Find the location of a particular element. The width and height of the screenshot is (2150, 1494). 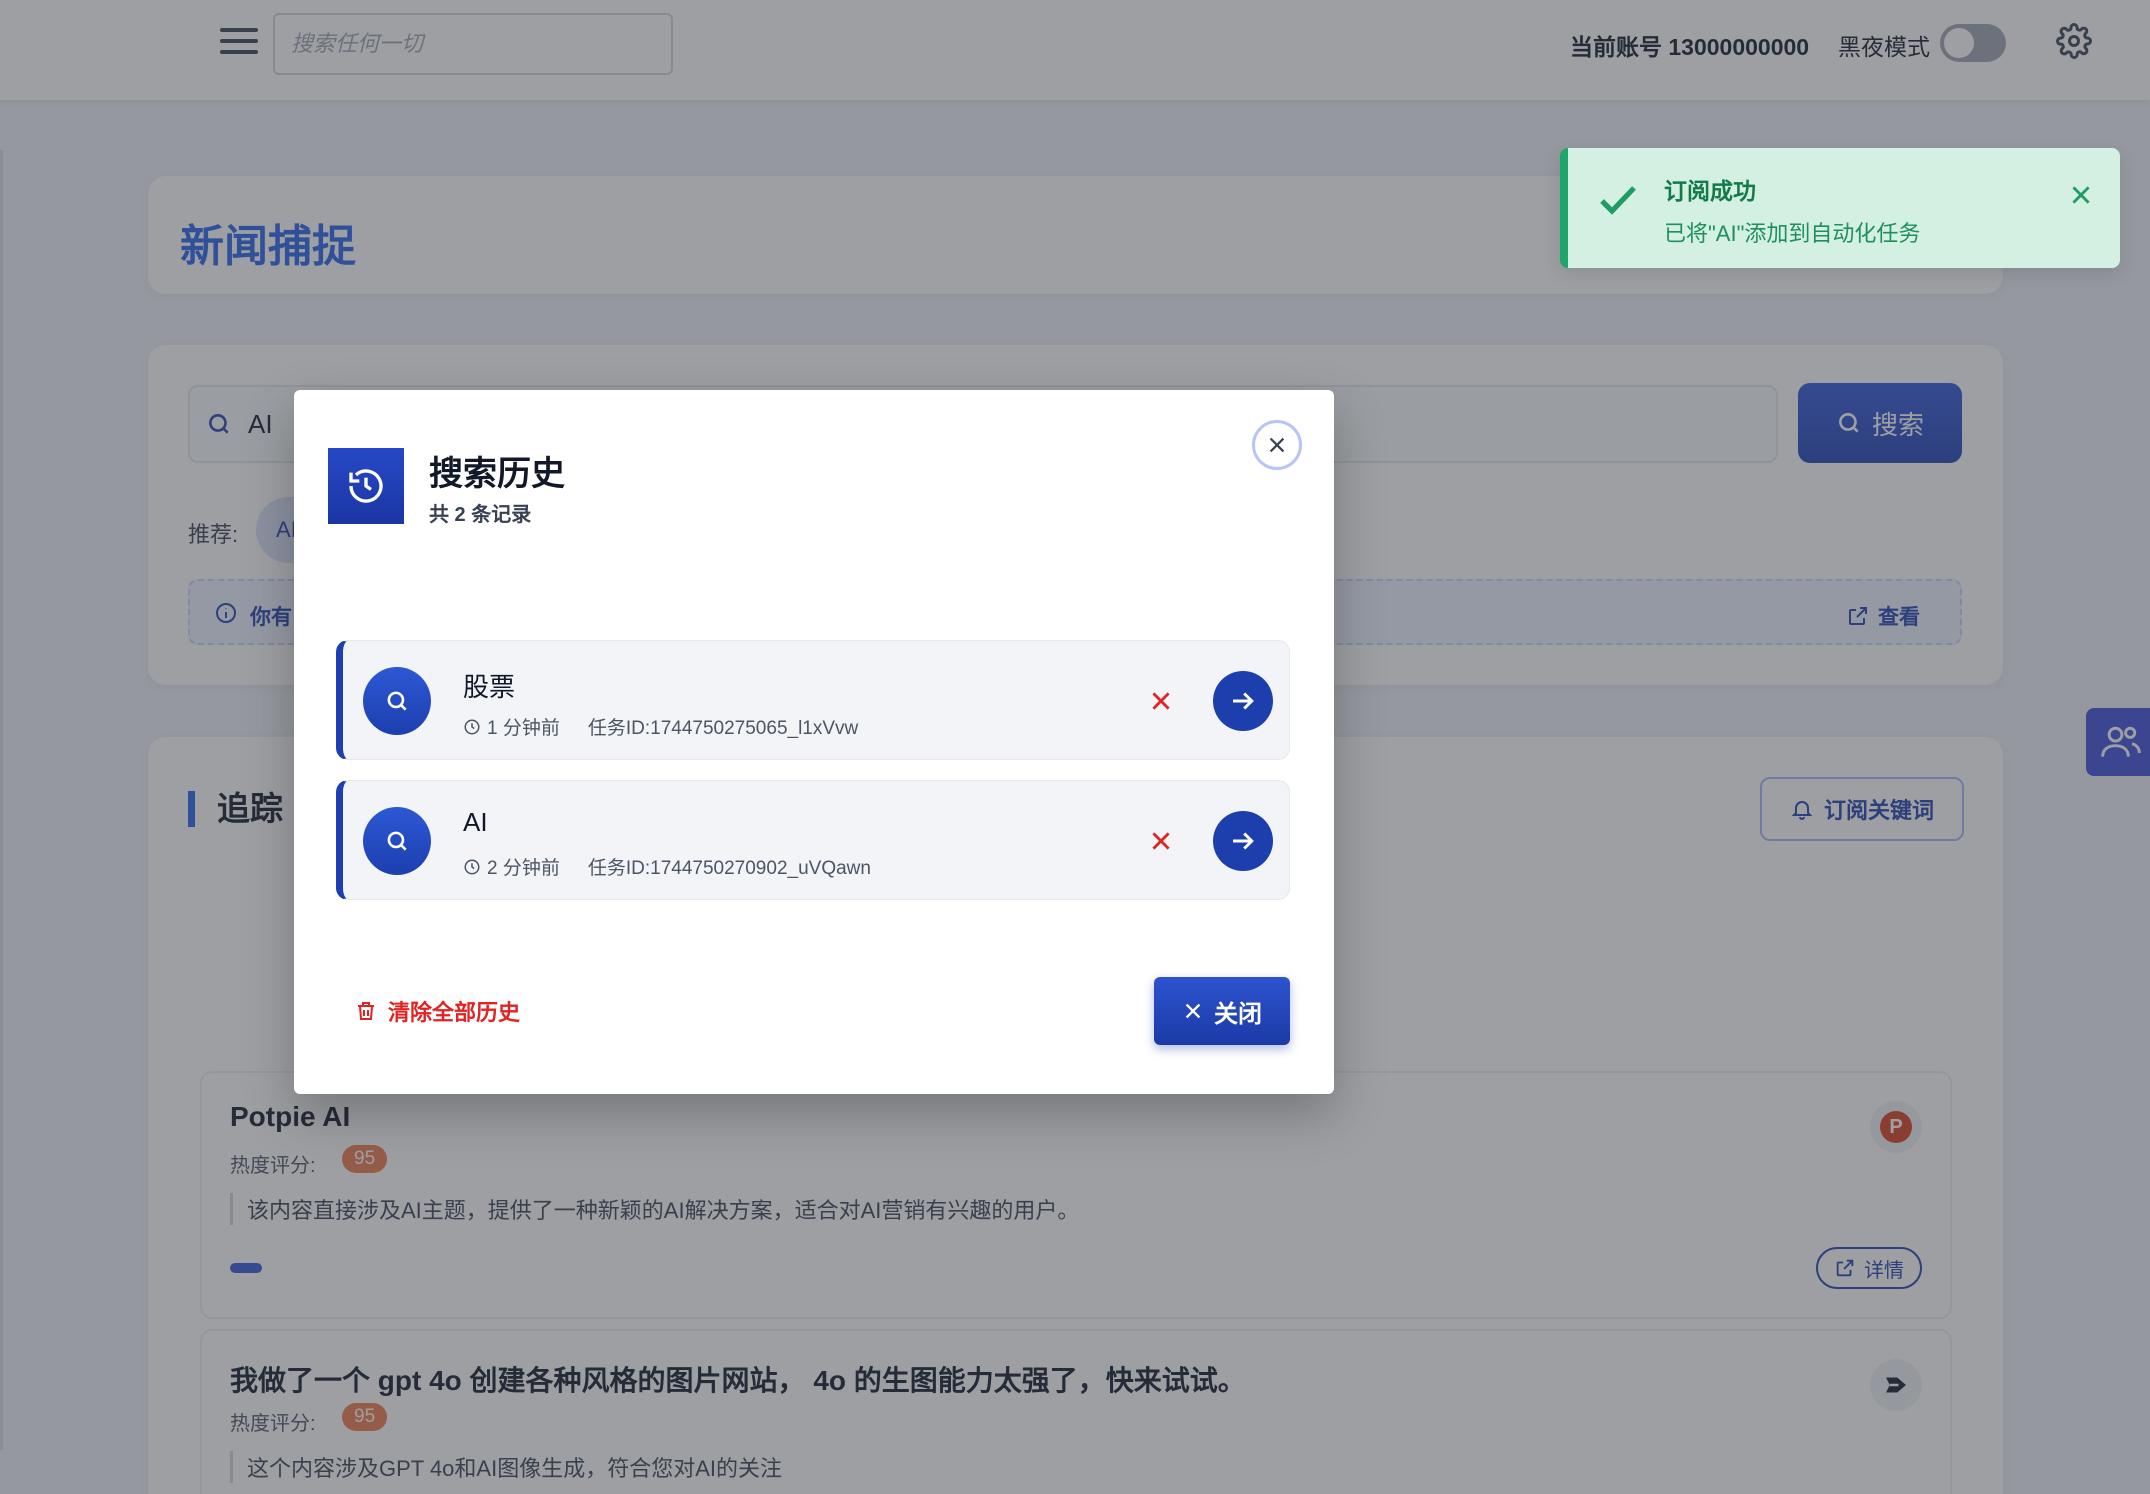

history-item: AI 2 分钟前 任务ID:1744750270902_uVQawn is located at coordinates (813, 840).